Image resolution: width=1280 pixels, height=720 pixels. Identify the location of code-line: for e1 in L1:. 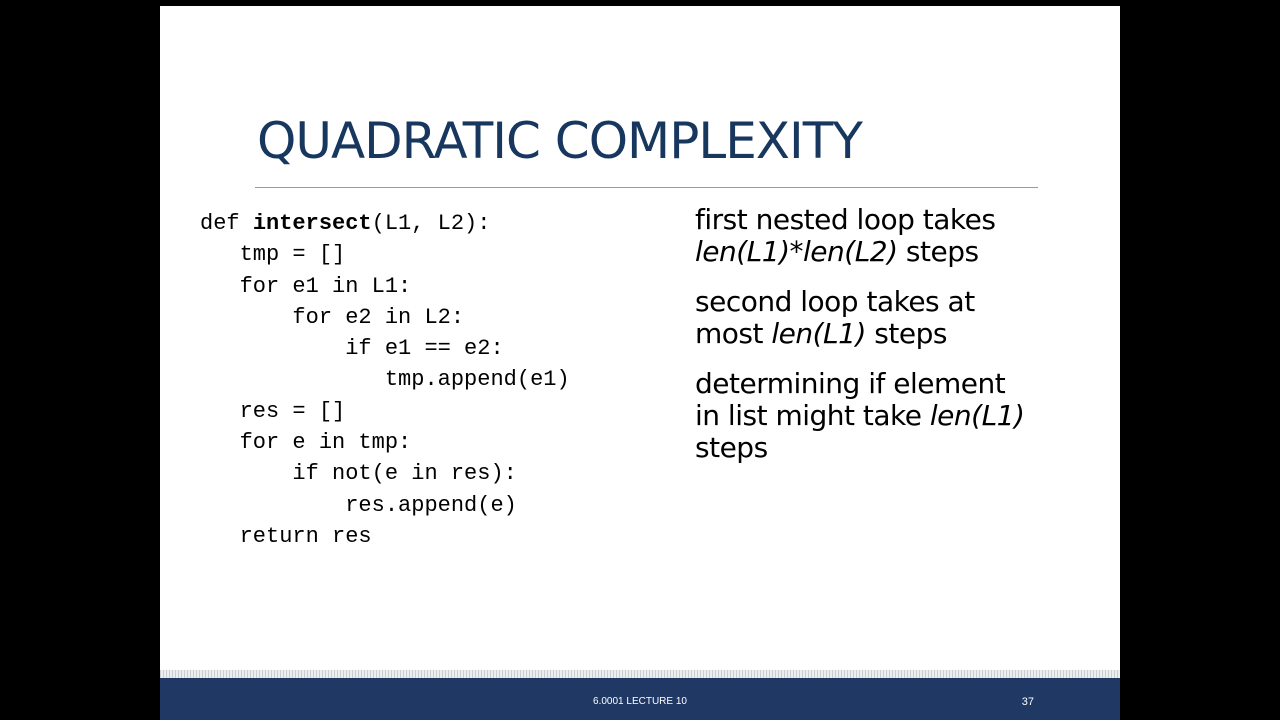
(385, 286).